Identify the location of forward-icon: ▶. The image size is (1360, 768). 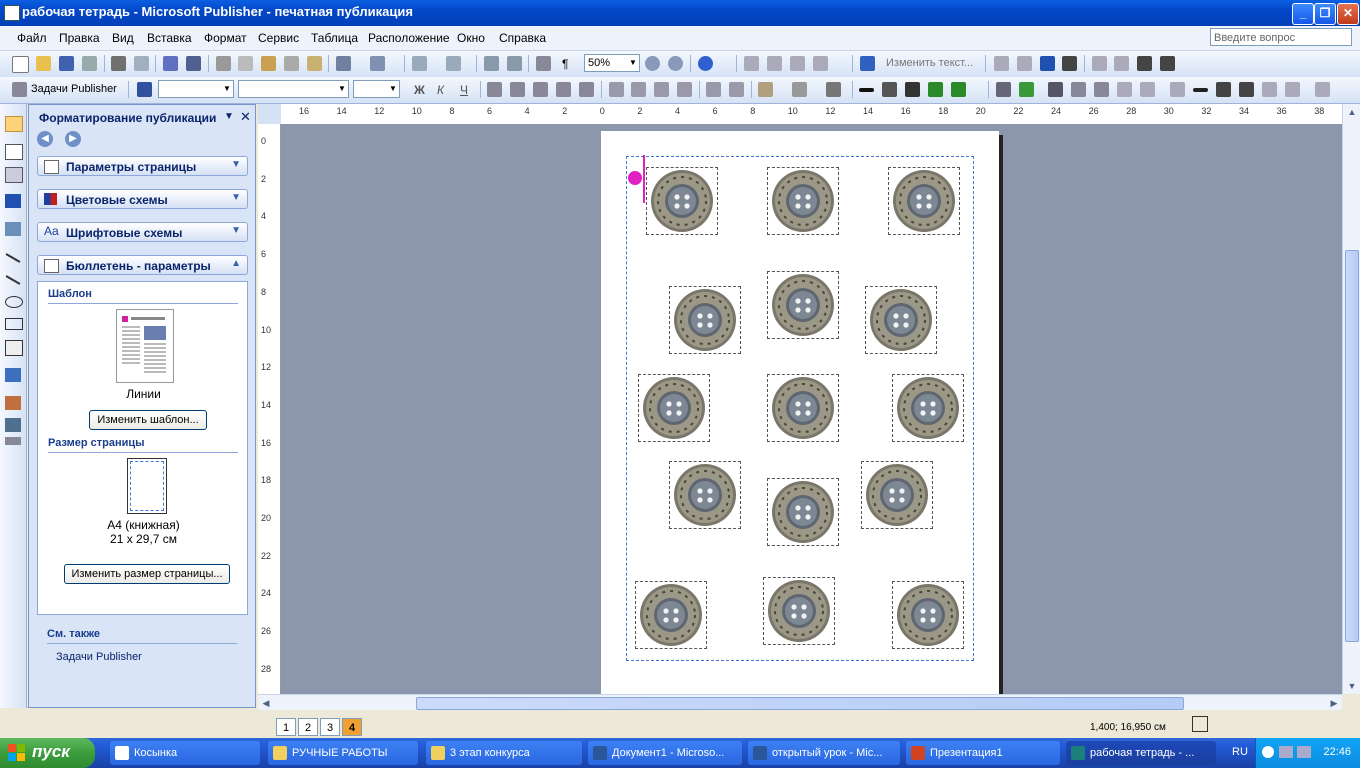
(73, 139).